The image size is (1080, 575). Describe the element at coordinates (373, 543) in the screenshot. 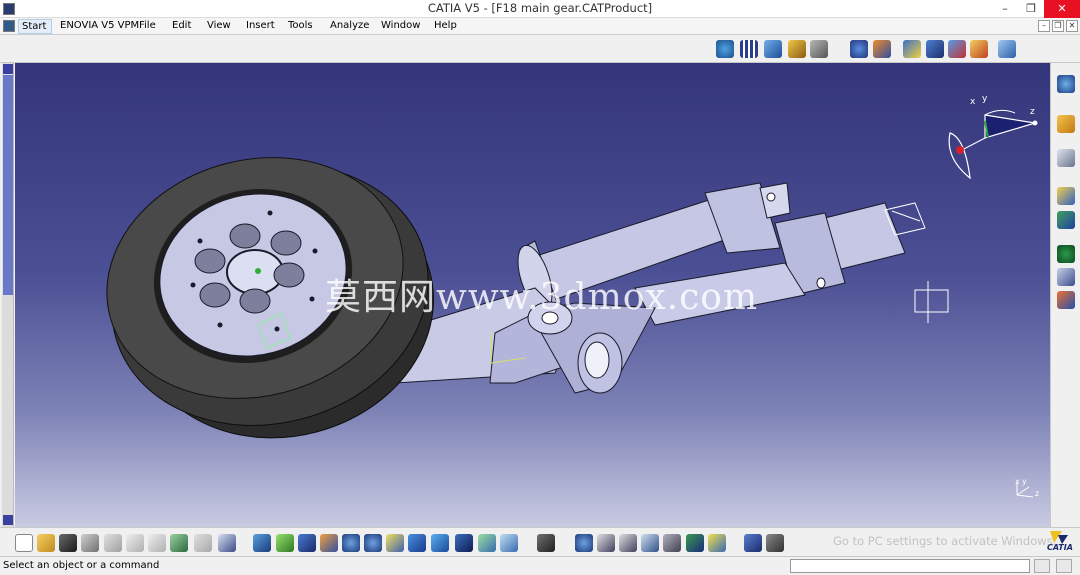

I see `zoom-out-icon` at that location.